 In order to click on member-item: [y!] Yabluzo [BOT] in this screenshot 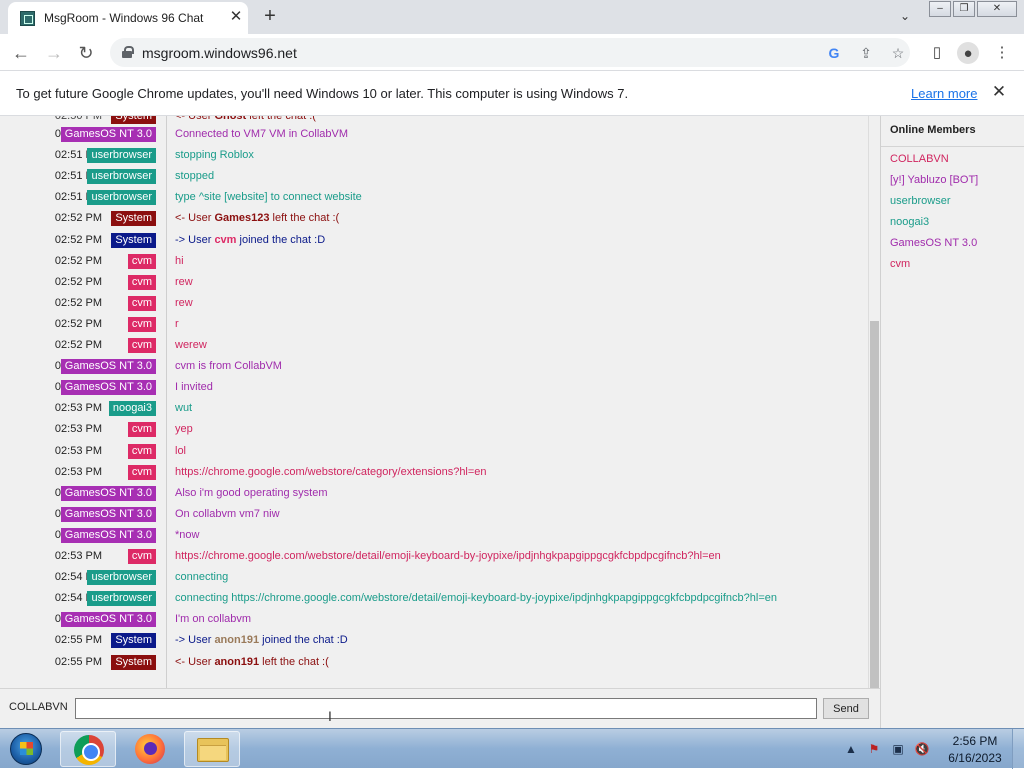, I will do `click(934, 180)`.